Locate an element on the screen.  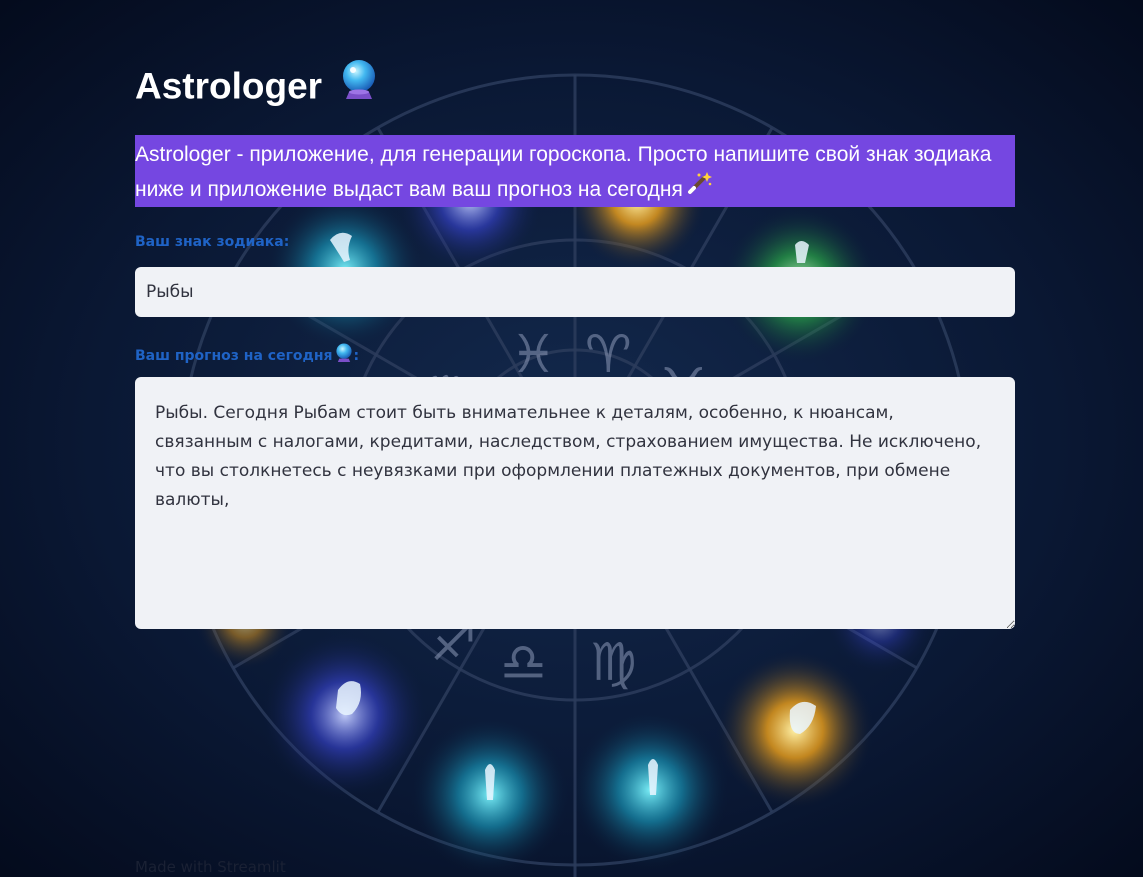
forecast-label: Ваш прогноз на сегодня : is located at coordinates (247, 355).